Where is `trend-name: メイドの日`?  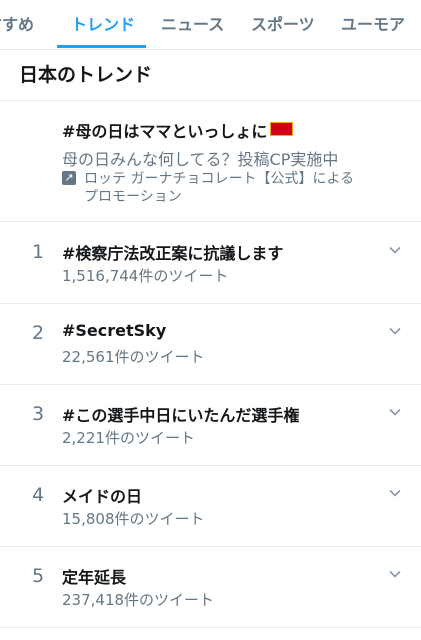 trend-name: メイドの日 is located at coordinates (102, 495).